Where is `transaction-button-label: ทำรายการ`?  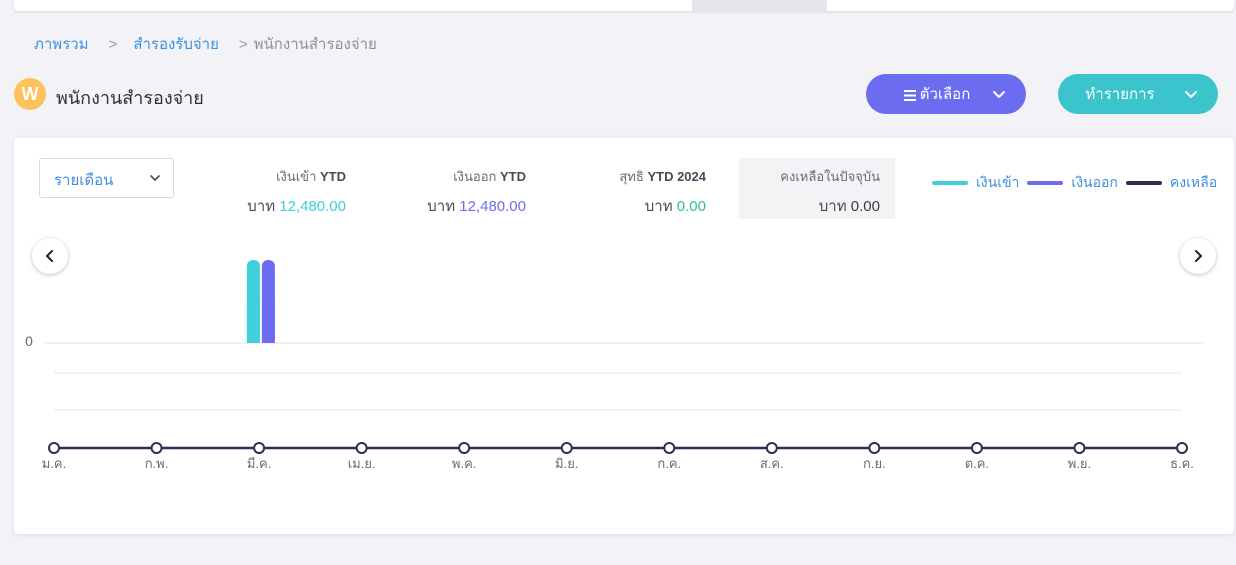 transaction-button-label: ทำรายการ is located at coordinates (1120, 94).